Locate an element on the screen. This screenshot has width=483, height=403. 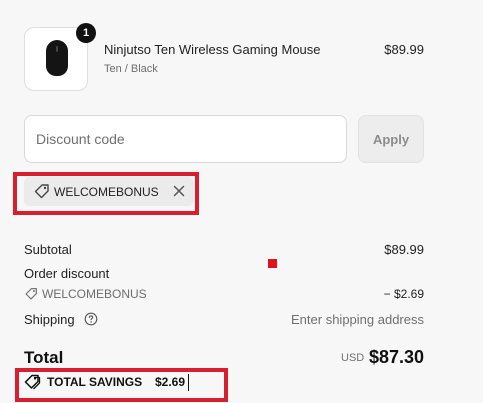
close-icon is located at coordinates (179, 191).